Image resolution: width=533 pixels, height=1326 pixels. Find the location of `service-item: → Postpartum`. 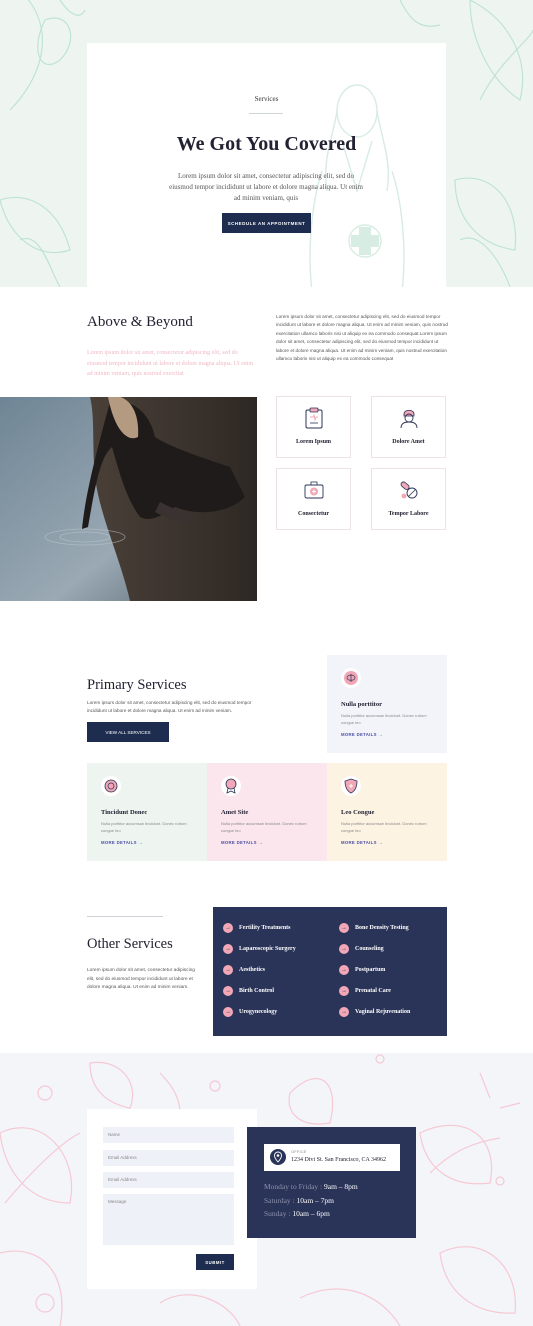

service-item: → Postpartum is located at coordinates (362, 970).